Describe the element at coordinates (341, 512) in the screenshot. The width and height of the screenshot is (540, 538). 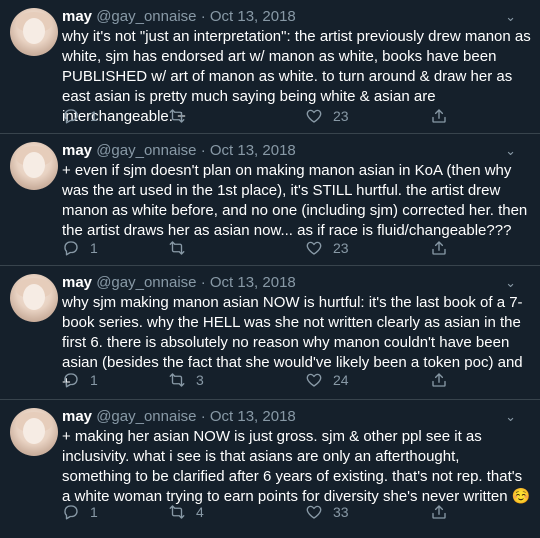
I see `like-count: 33` at that location.